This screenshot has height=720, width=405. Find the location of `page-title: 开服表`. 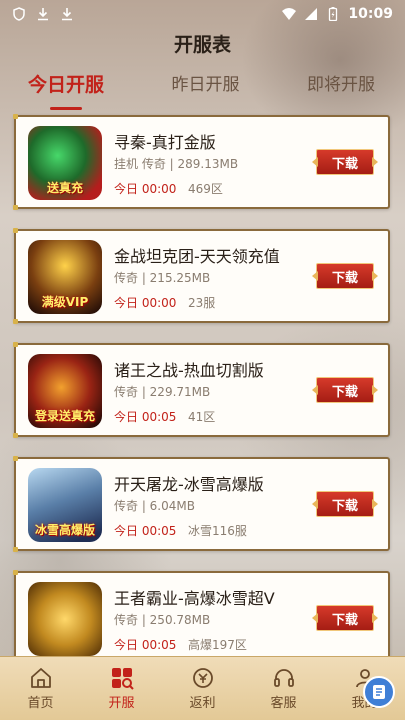

page-title: 开服表 is located at coordinates (202, 45).